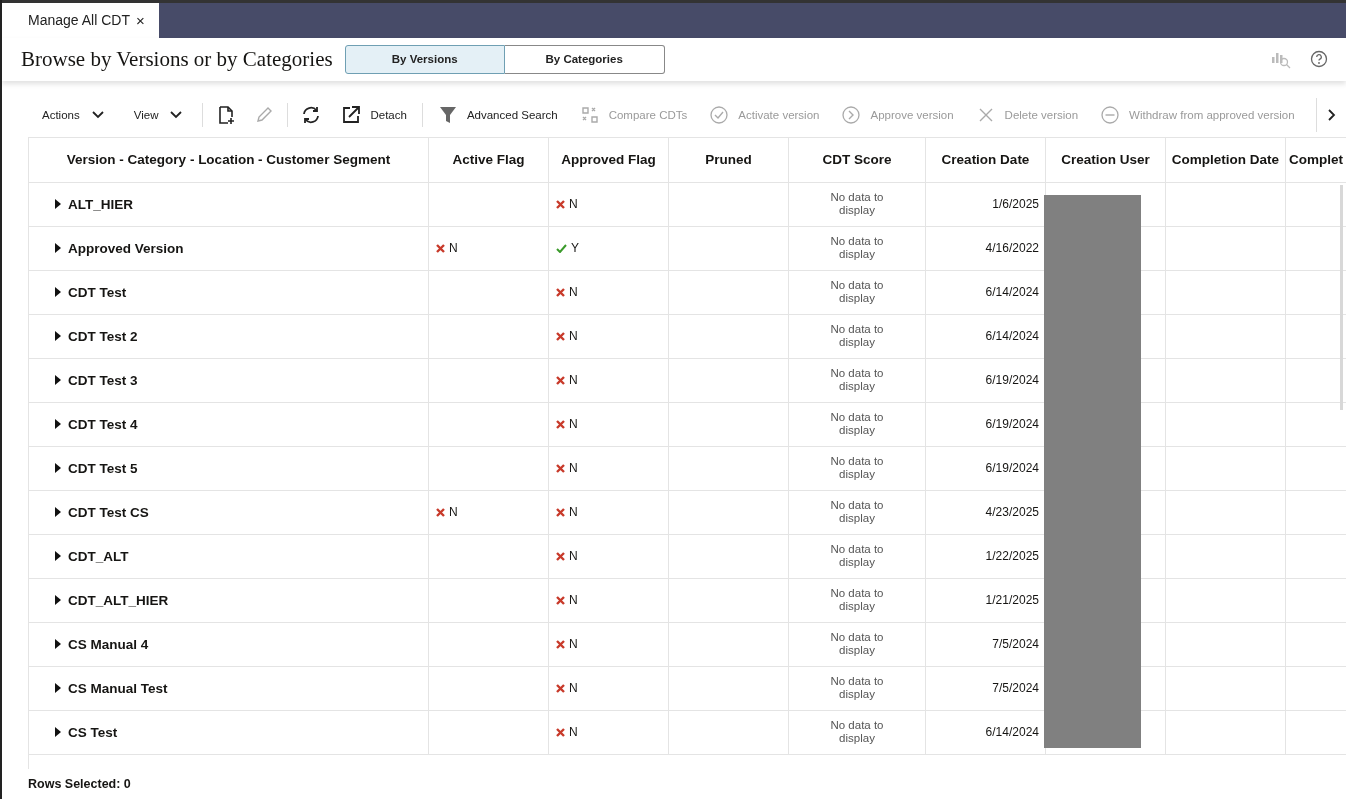 The image size is (1346, 799). What do you see at coordinates (108, 512) in the screenshot?
I see `version-name: CDT Test CS` at bounding box center [108, 512].